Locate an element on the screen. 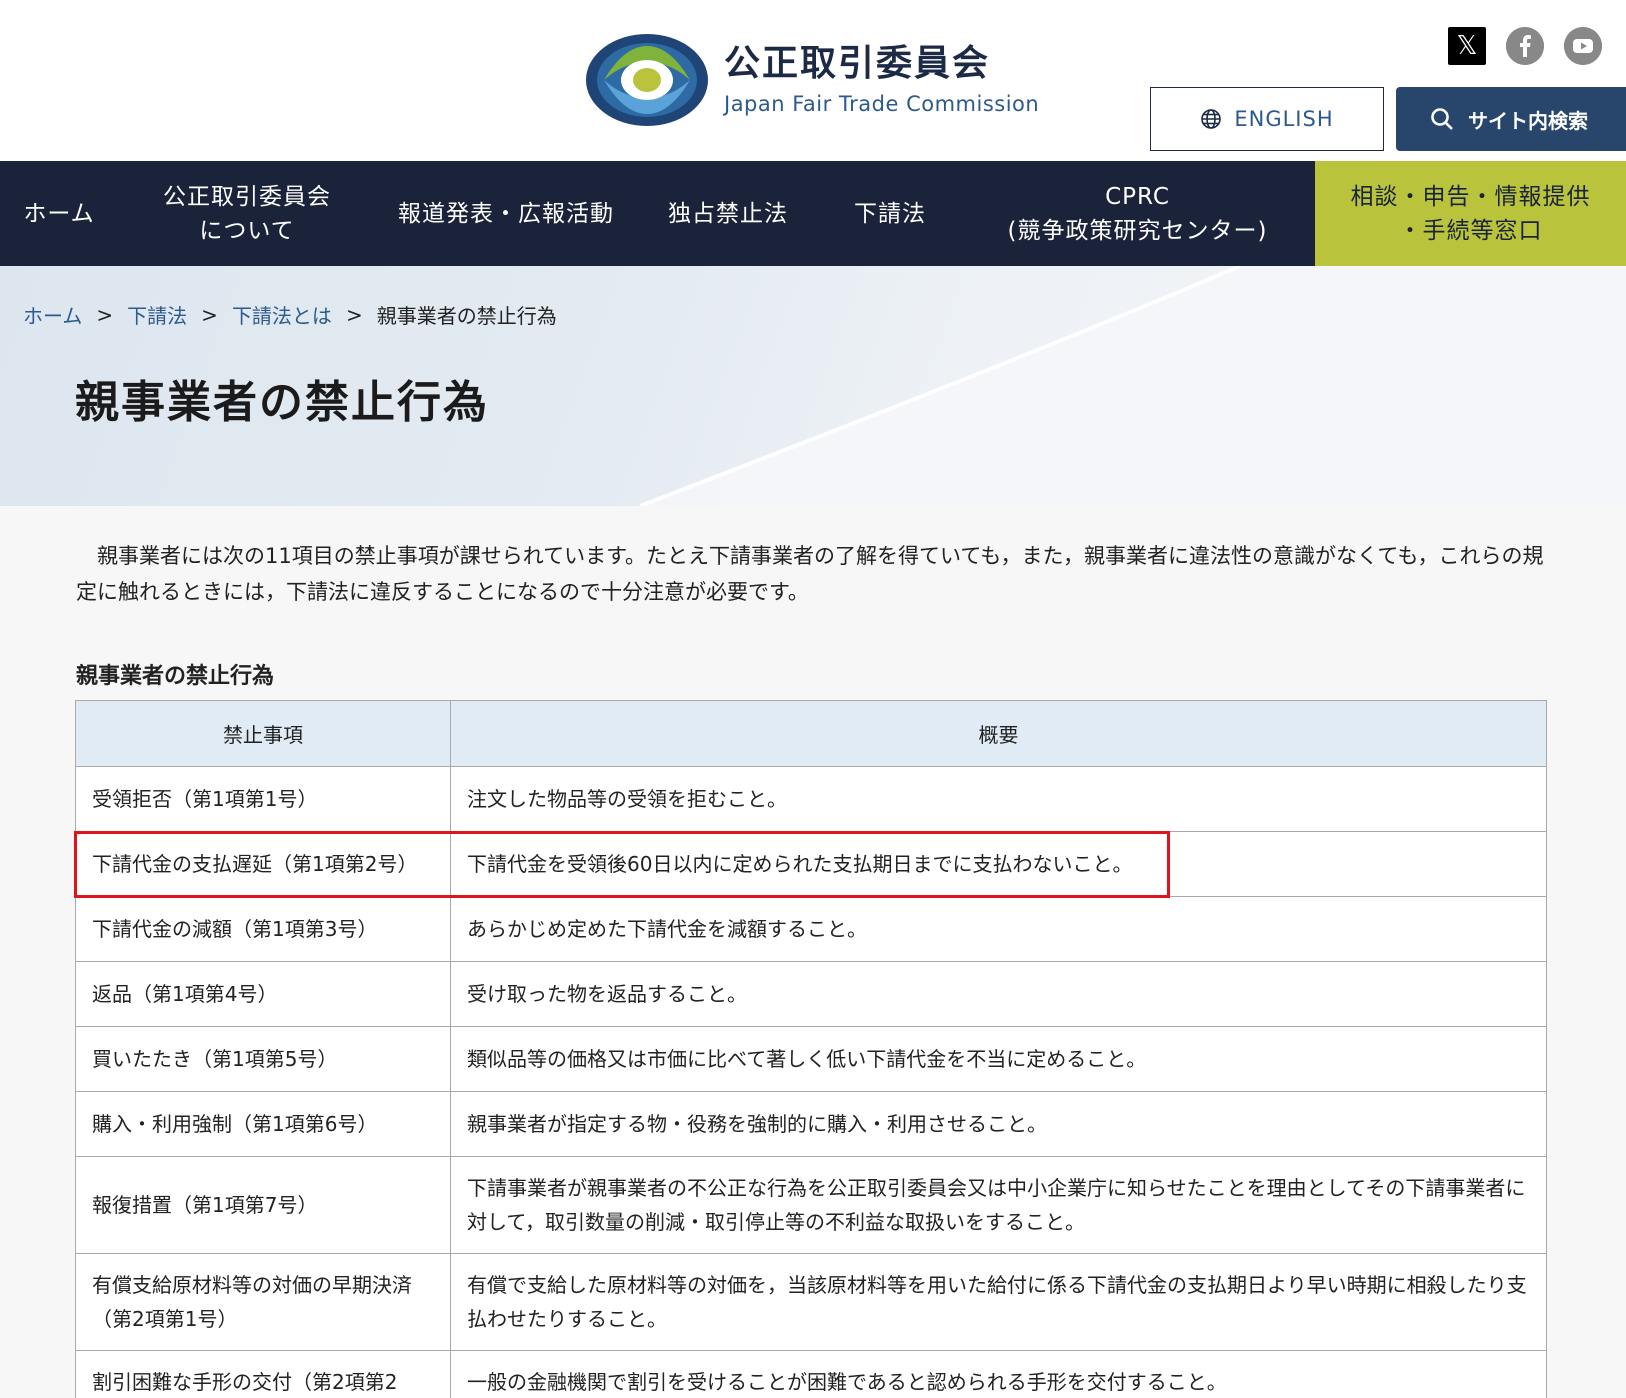  nav-label: ホーム is located at coordinates (59, 213).